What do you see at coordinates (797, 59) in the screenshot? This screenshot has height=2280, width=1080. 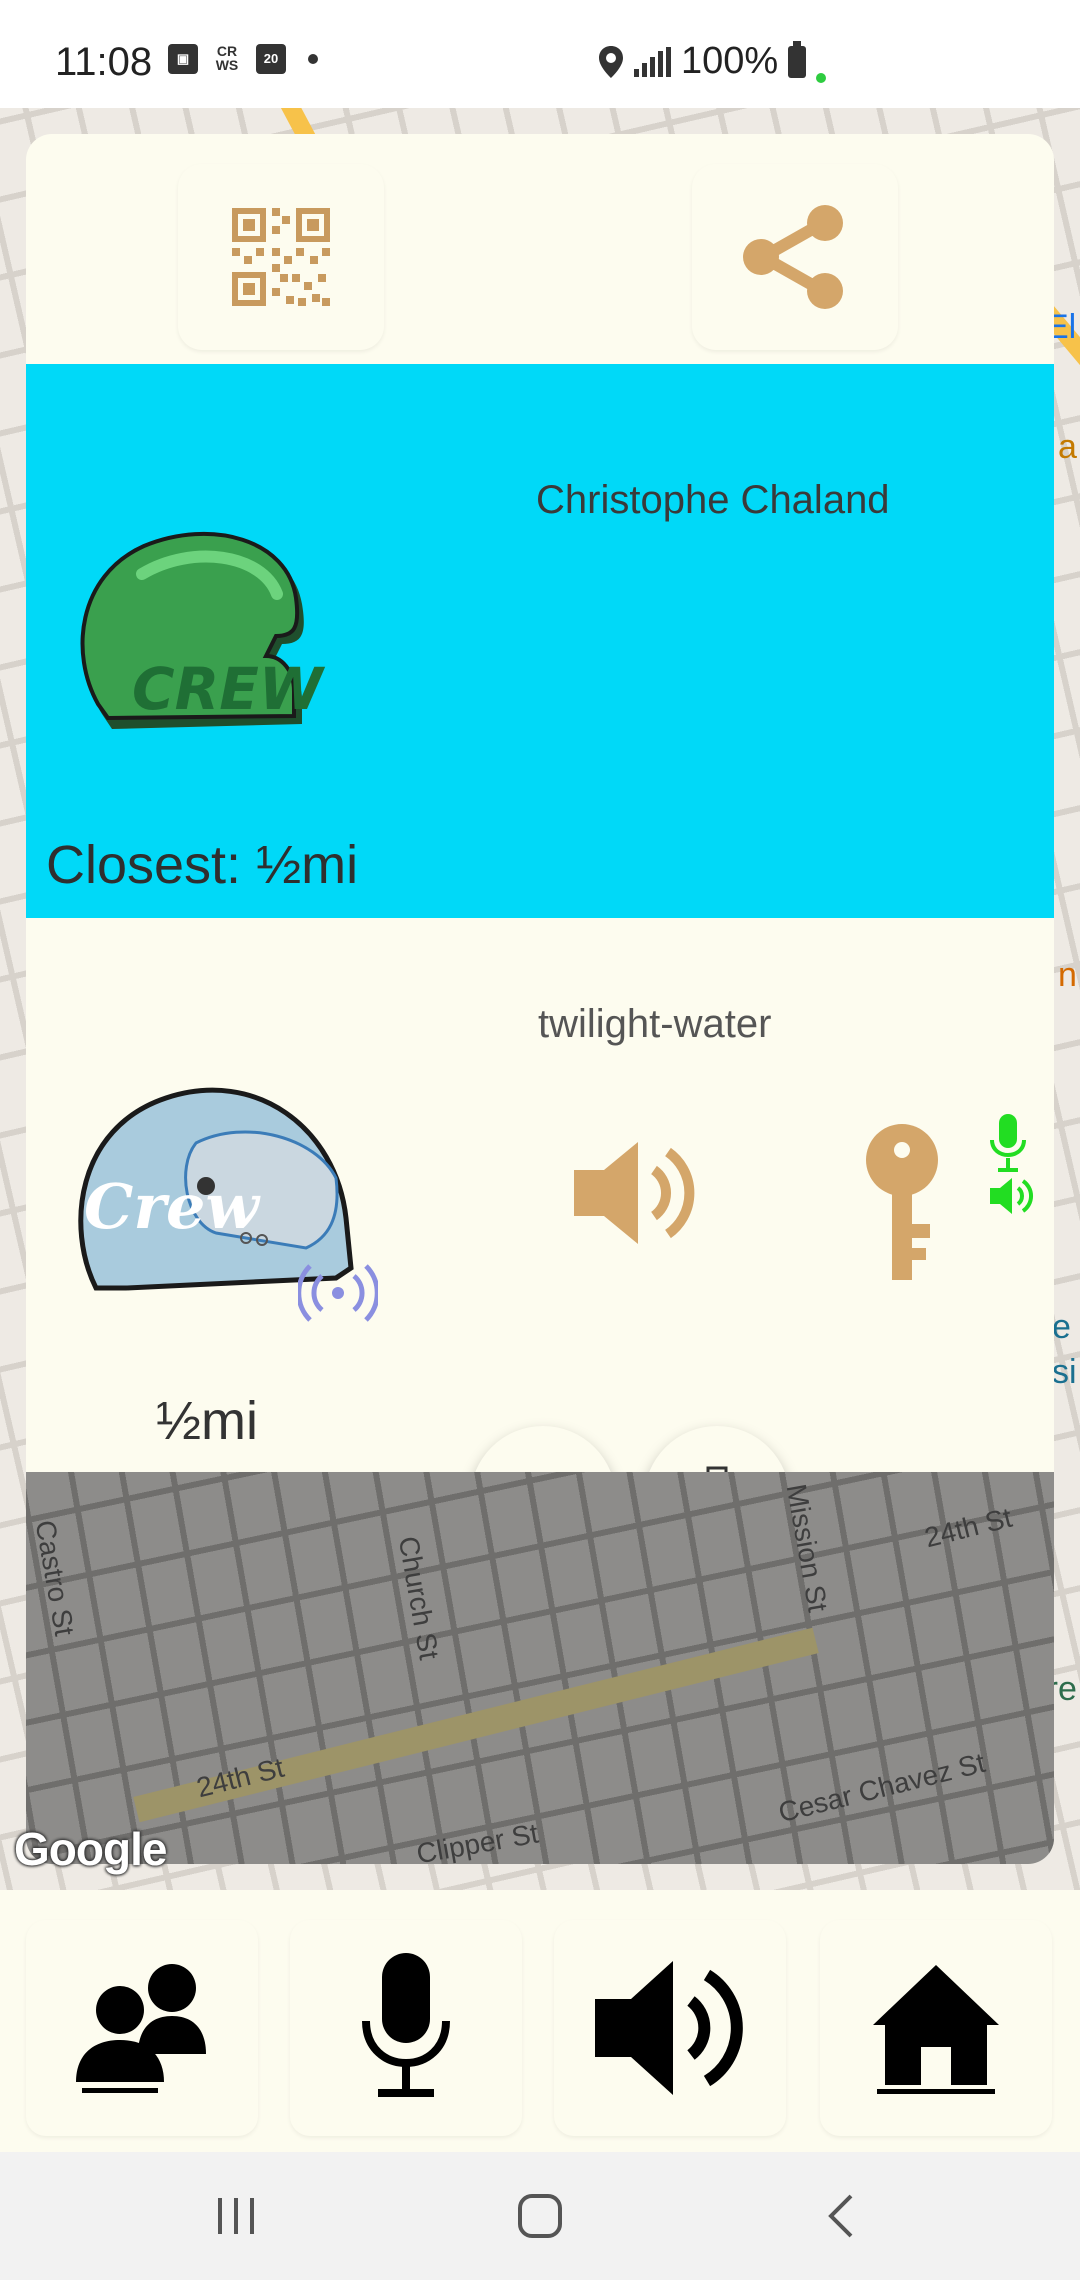 I see `battery-icon` at bounding box center [797, 59].